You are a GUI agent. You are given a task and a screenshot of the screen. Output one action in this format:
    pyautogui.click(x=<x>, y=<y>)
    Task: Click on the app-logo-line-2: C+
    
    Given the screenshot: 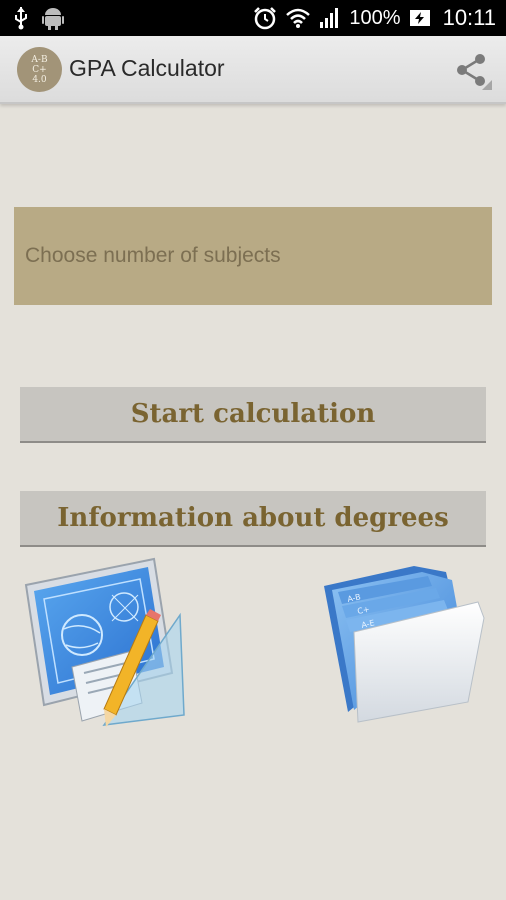 What is the action you would take?
    pyautogui.click(x=39, y=69)
    